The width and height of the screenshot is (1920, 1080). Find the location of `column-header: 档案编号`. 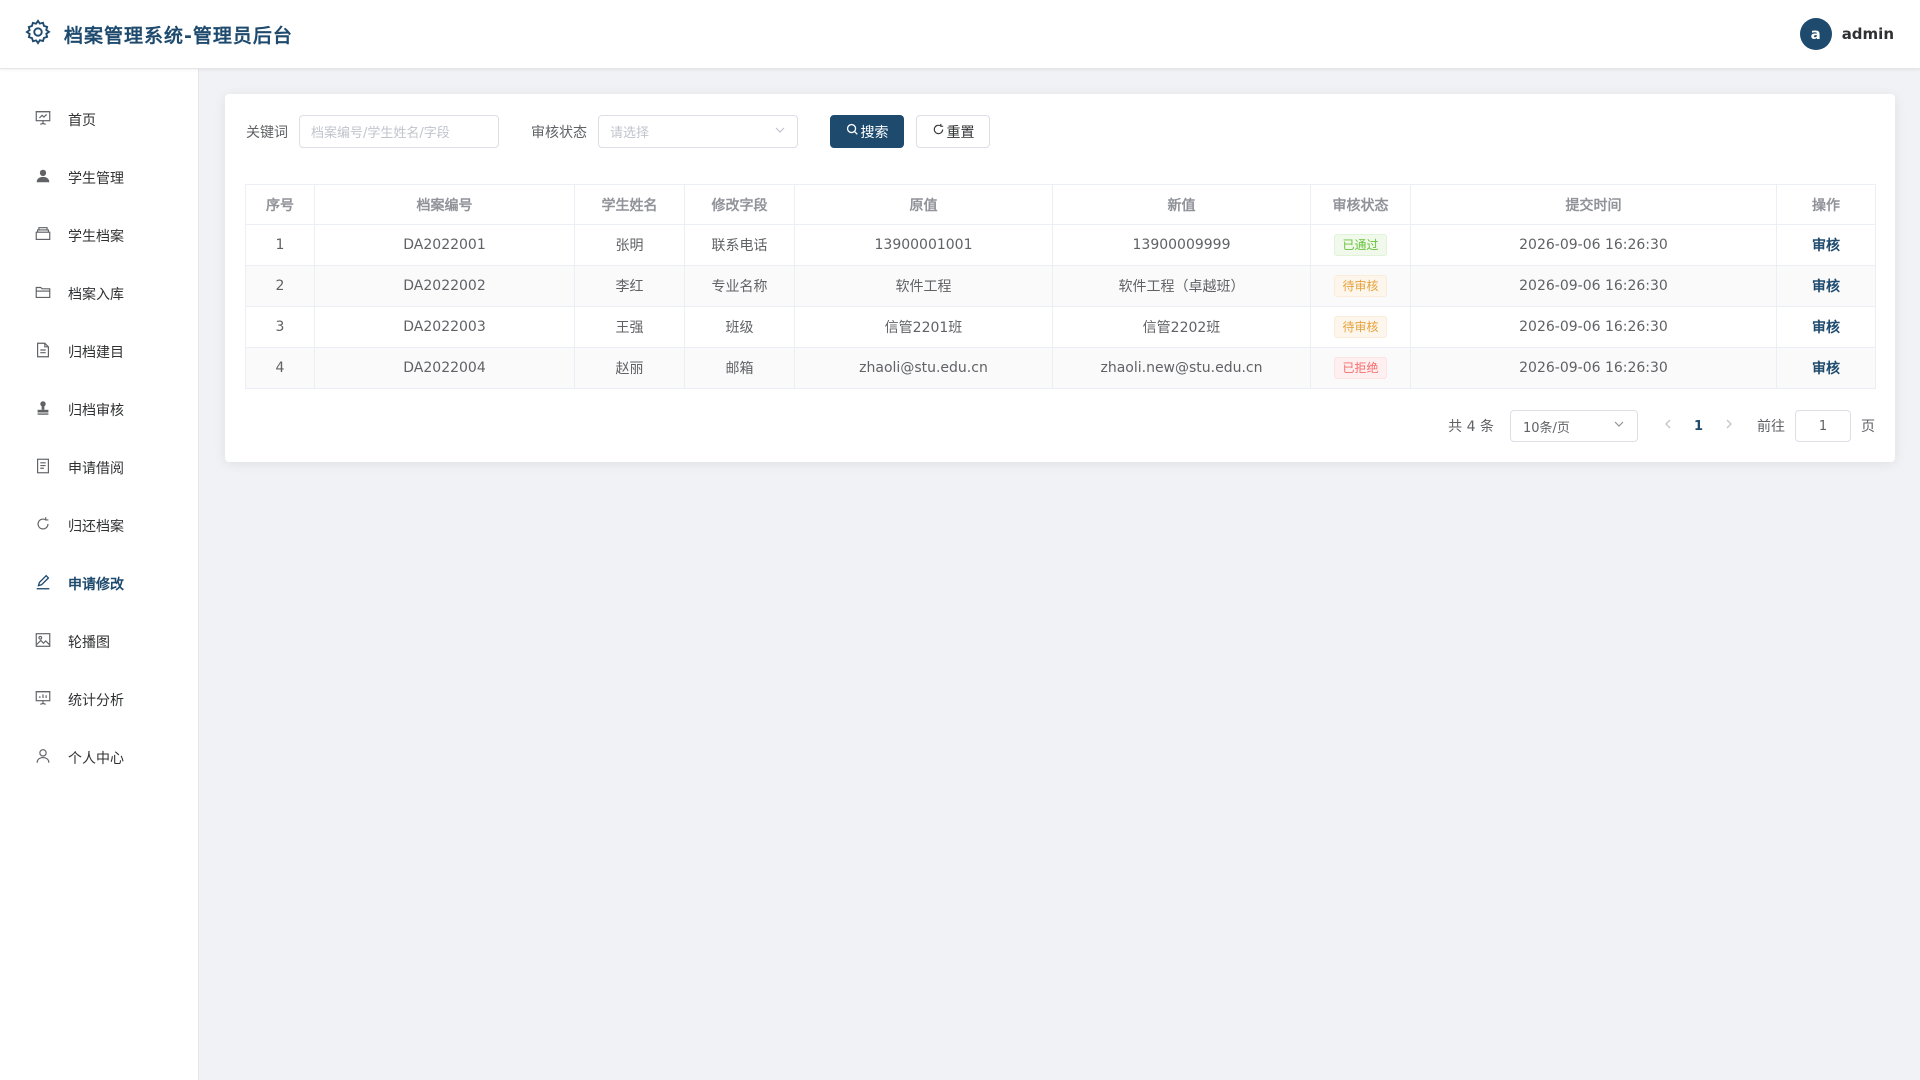

column-header: 档案编号 is located at coordinates (444, 204).